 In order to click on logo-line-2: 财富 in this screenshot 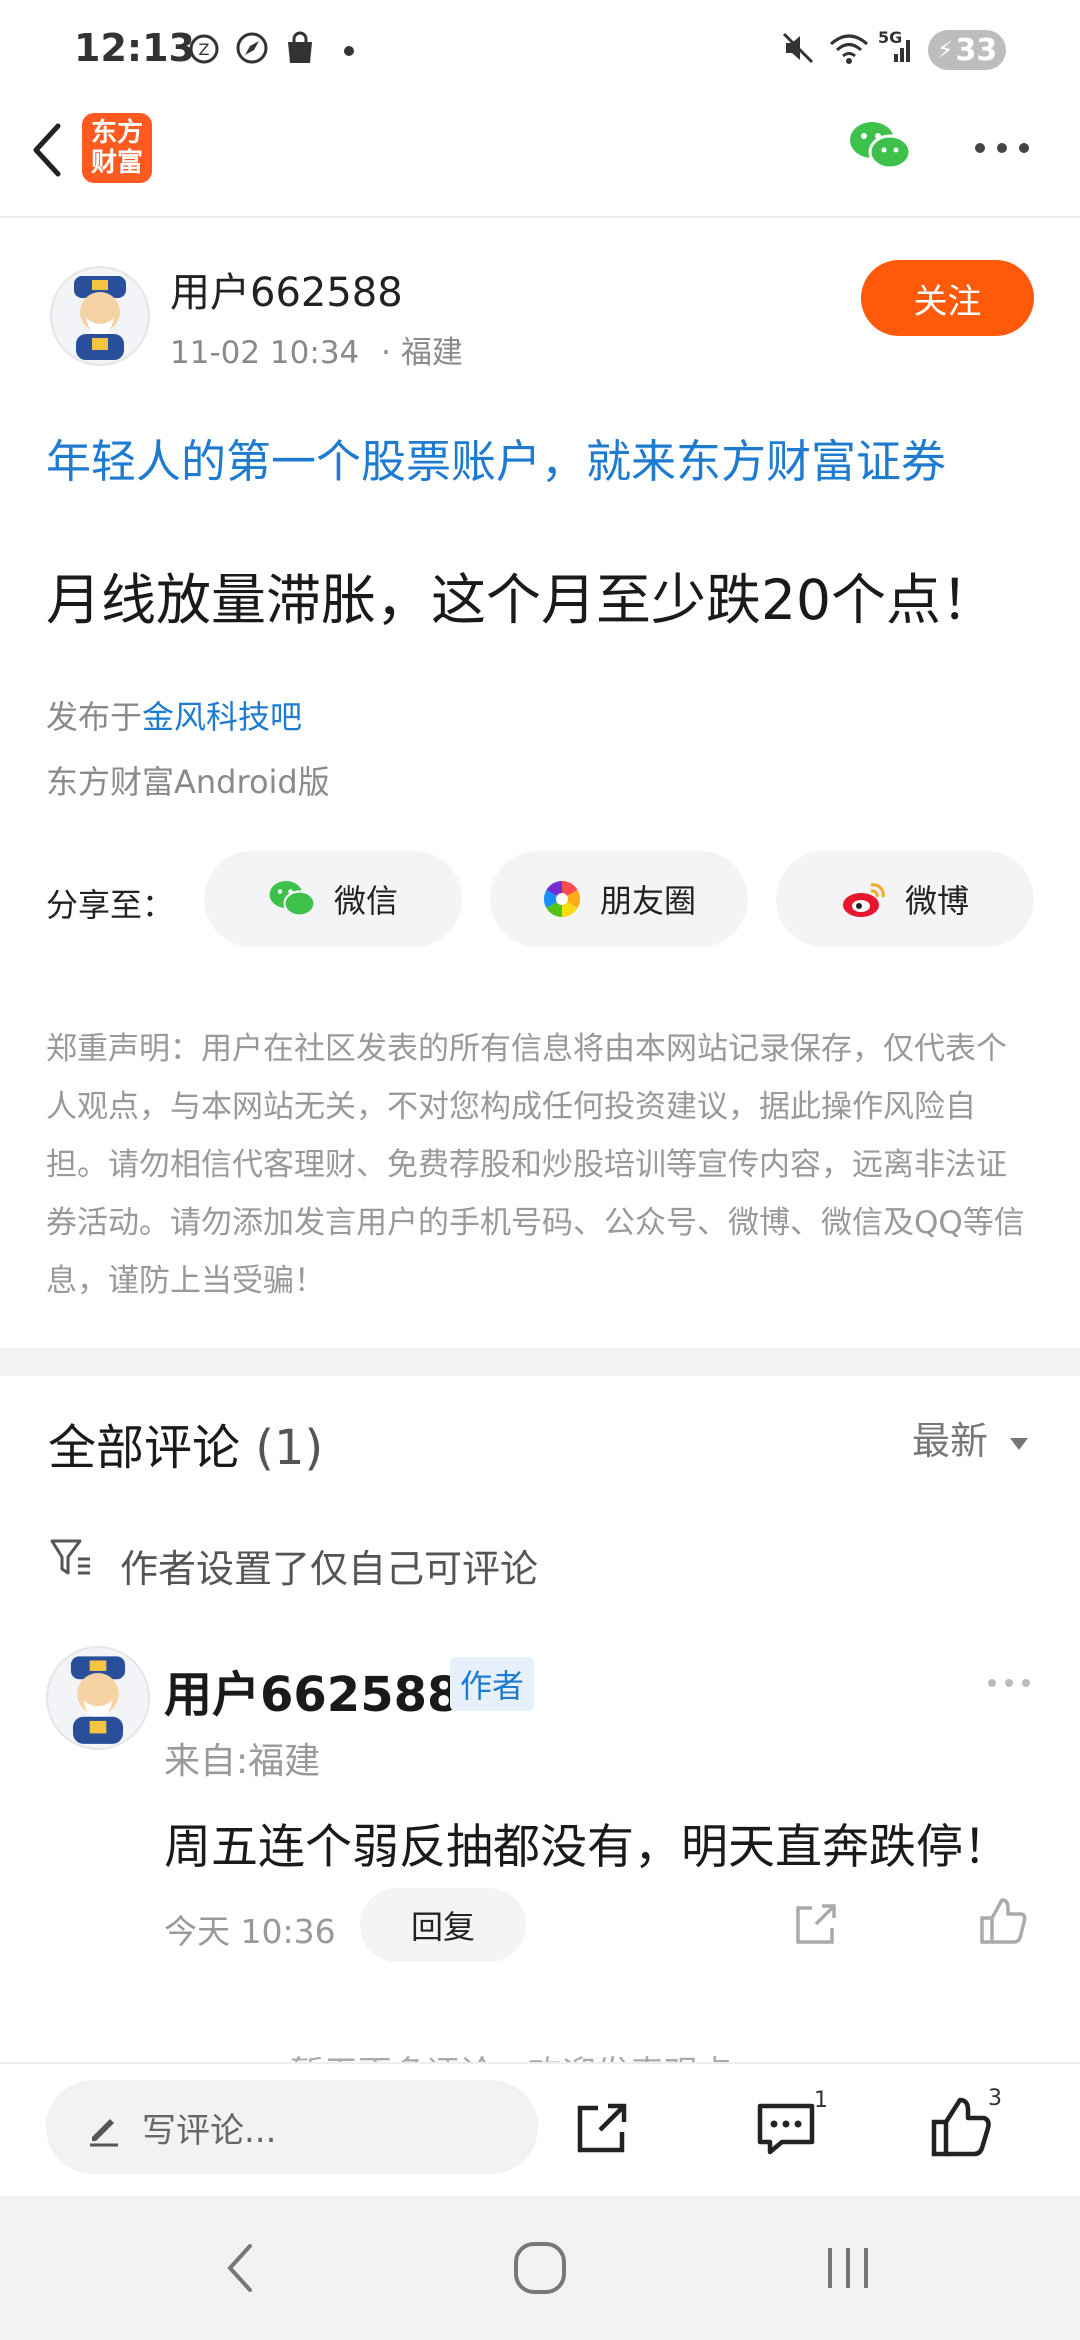, I will do `click(116, 163)`.